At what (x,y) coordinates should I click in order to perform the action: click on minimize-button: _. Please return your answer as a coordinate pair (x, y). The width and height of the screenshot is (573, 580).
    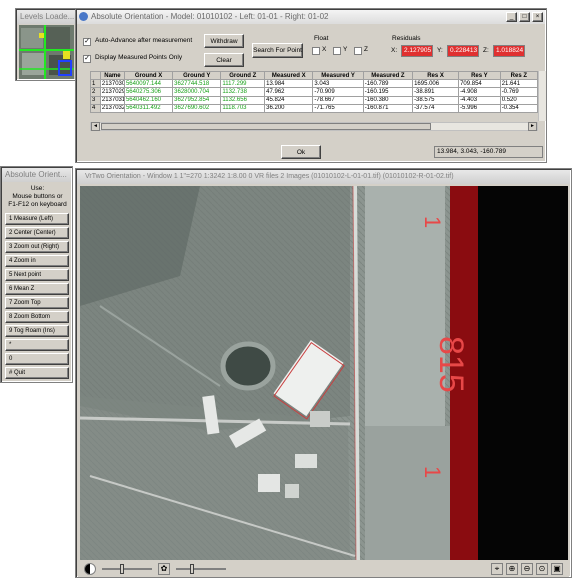
    Looking at the image, I should click on (511, 17).